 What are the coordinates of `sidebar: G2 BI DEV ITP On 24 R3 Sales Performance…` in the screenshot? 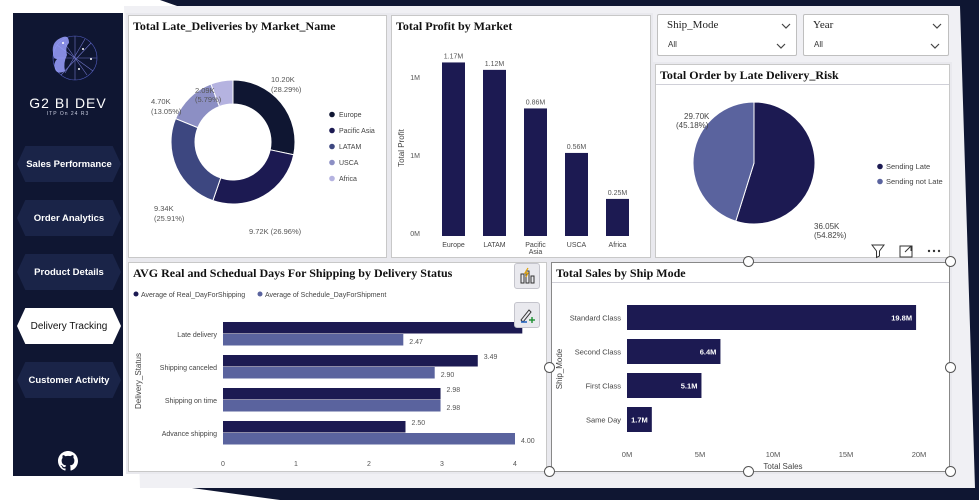 It's located at (68, 244).